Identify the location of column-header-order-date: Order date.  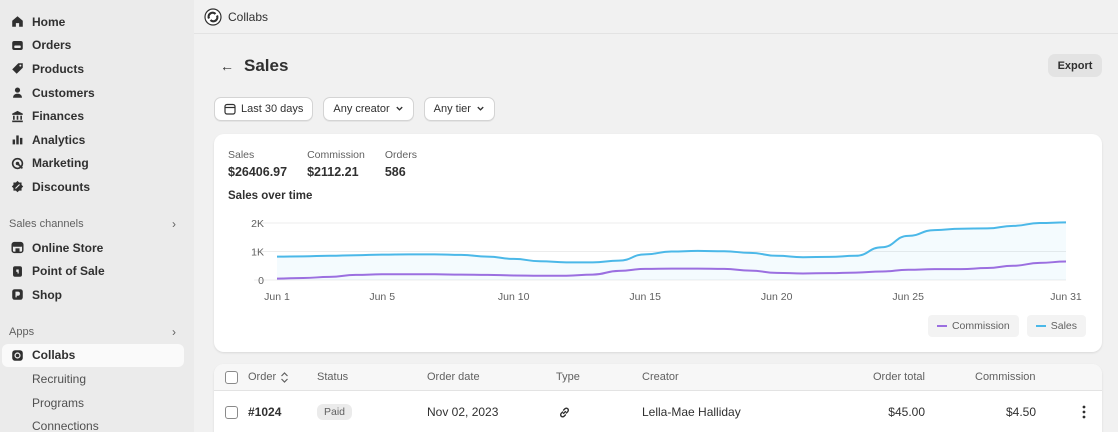
(453, 377).